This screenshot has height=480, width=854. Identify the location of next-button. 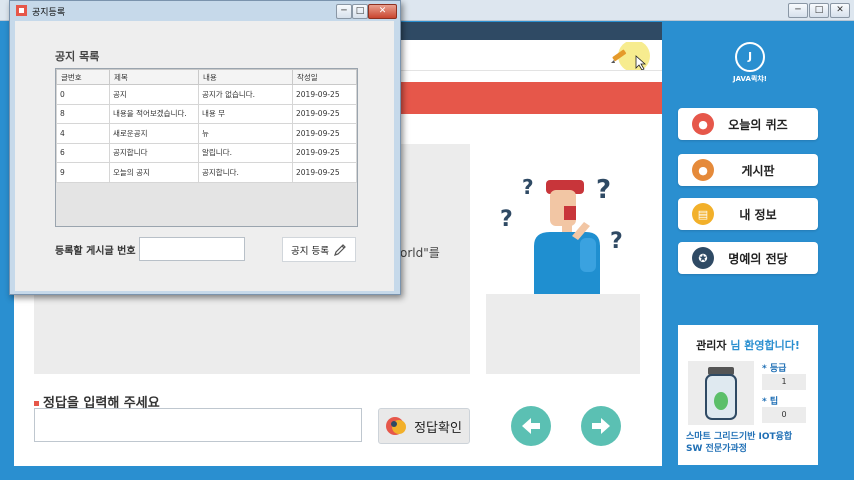
(601, 426).